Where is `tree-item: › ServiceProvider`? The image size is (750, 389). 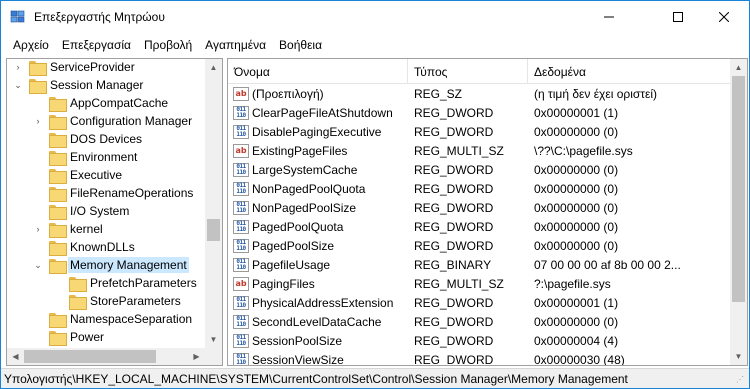 tree-item: › ServiceProvider is located at coordinates (75, 67).